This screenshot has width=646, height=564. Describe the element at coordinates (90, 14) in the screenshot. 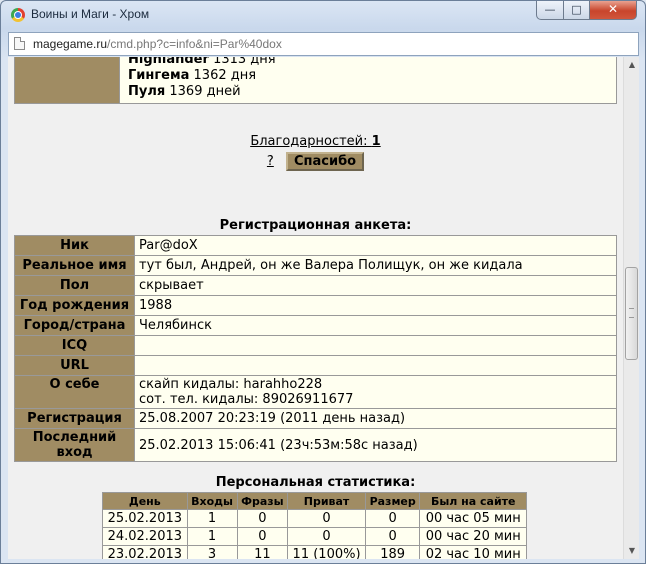

I see `window-title: Воины и Маги - Хром` at that location.